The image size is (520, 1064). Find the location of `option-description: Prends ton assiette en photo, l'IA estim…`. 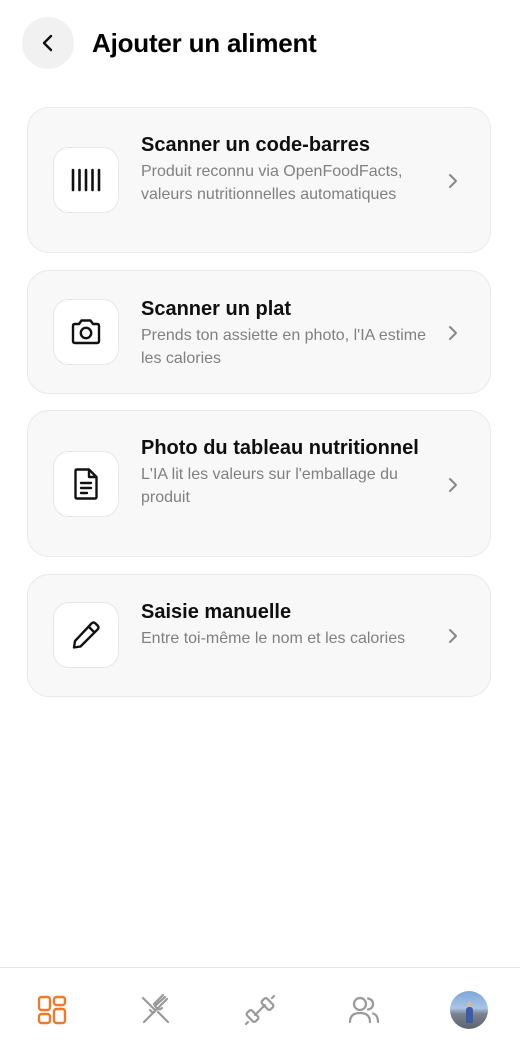

option-description: Prends ton assiette en photo, l'IA estim… is located at coordinates (283, 347).